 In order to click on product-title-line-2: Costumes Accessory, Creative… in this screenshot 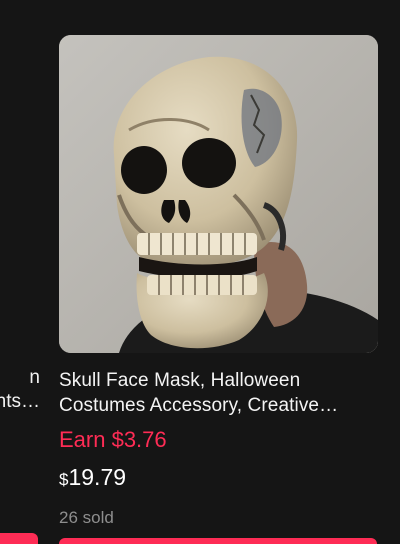, I will do `click(199, 405)`.